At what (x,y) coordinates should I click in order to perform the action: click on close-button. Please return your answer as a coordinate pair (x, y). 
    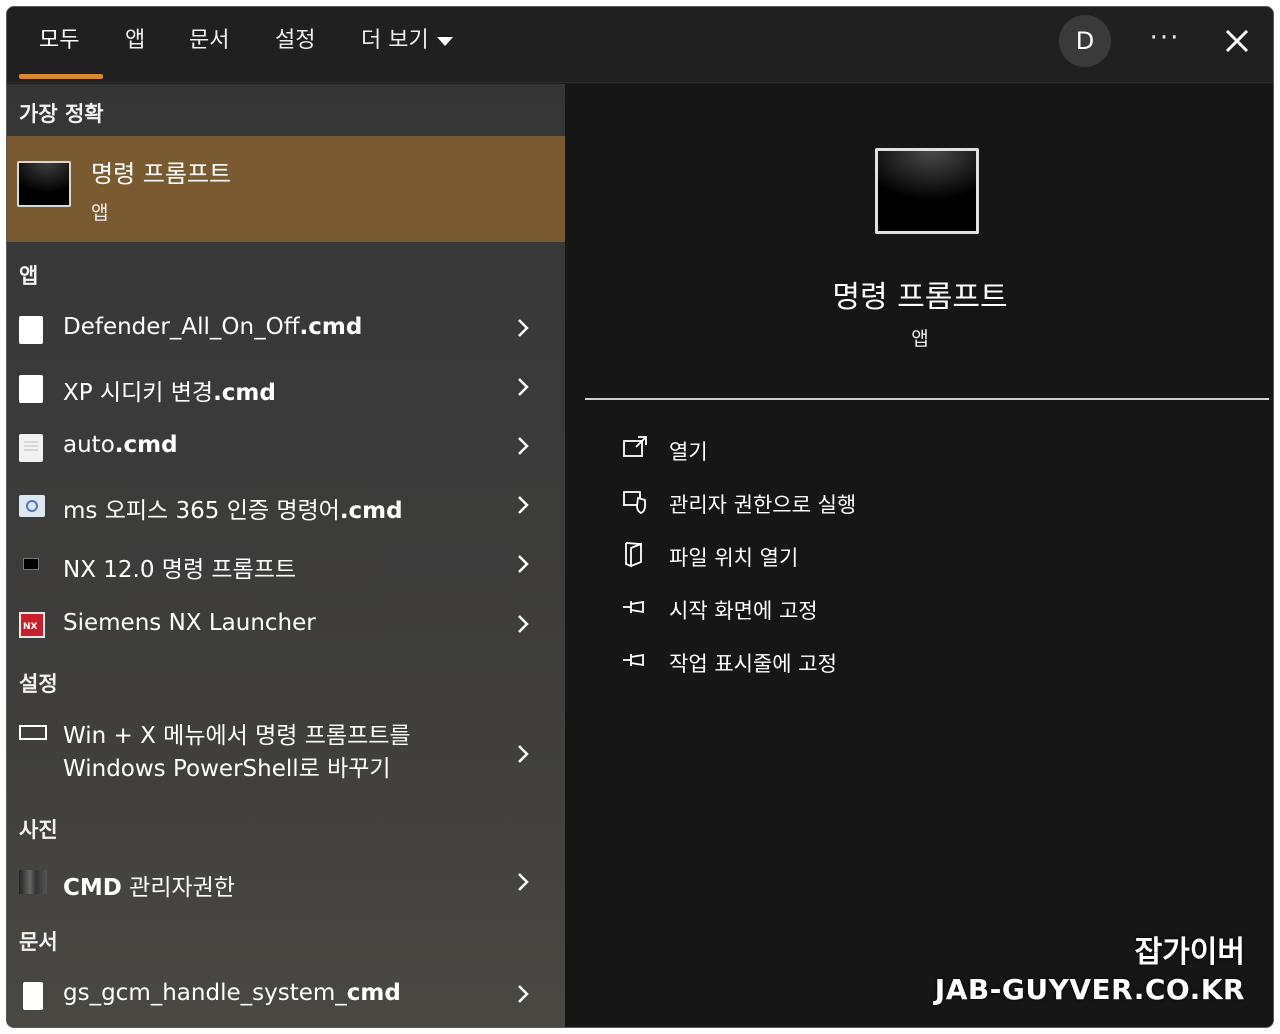
    Looking at the image, I should click on (1237, 41).